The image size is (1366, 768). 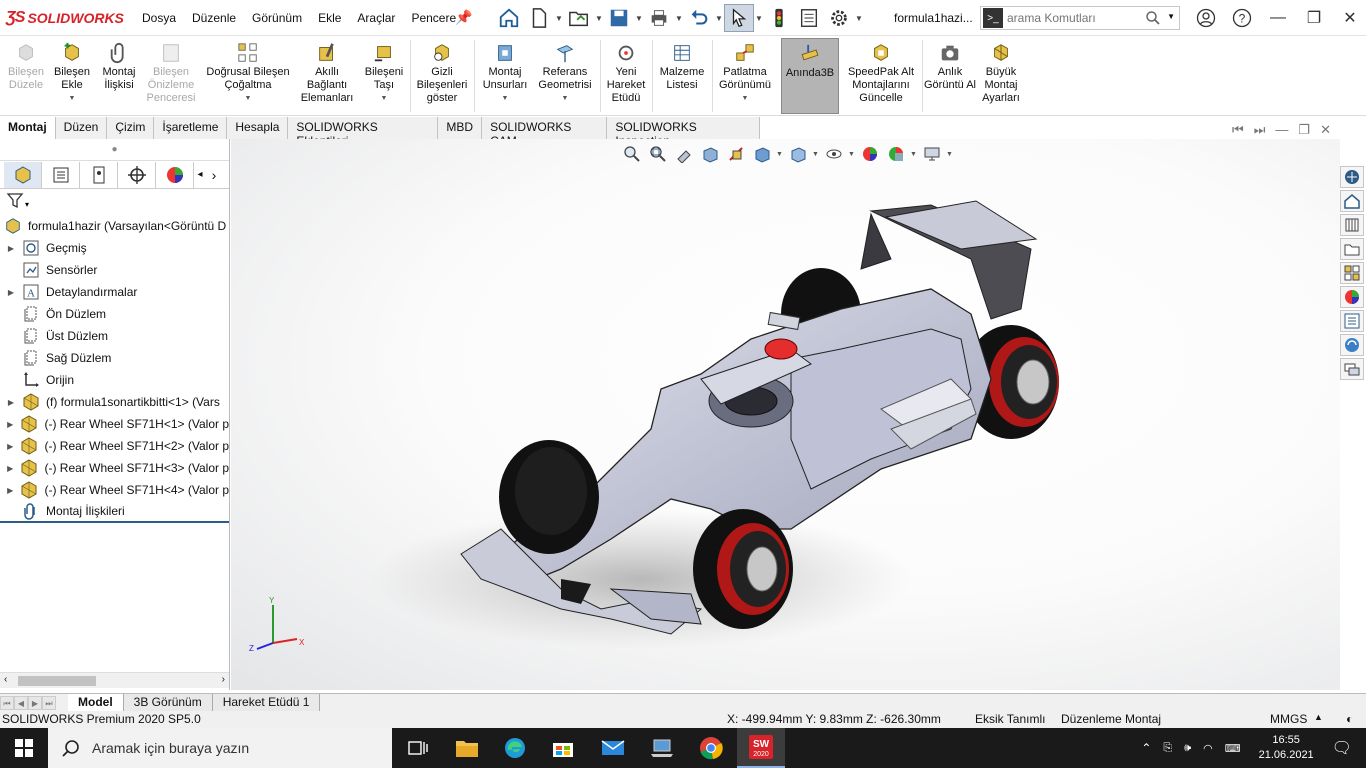 I want to click on last-tab-icon: ⏭, so click(x=49, y=702).